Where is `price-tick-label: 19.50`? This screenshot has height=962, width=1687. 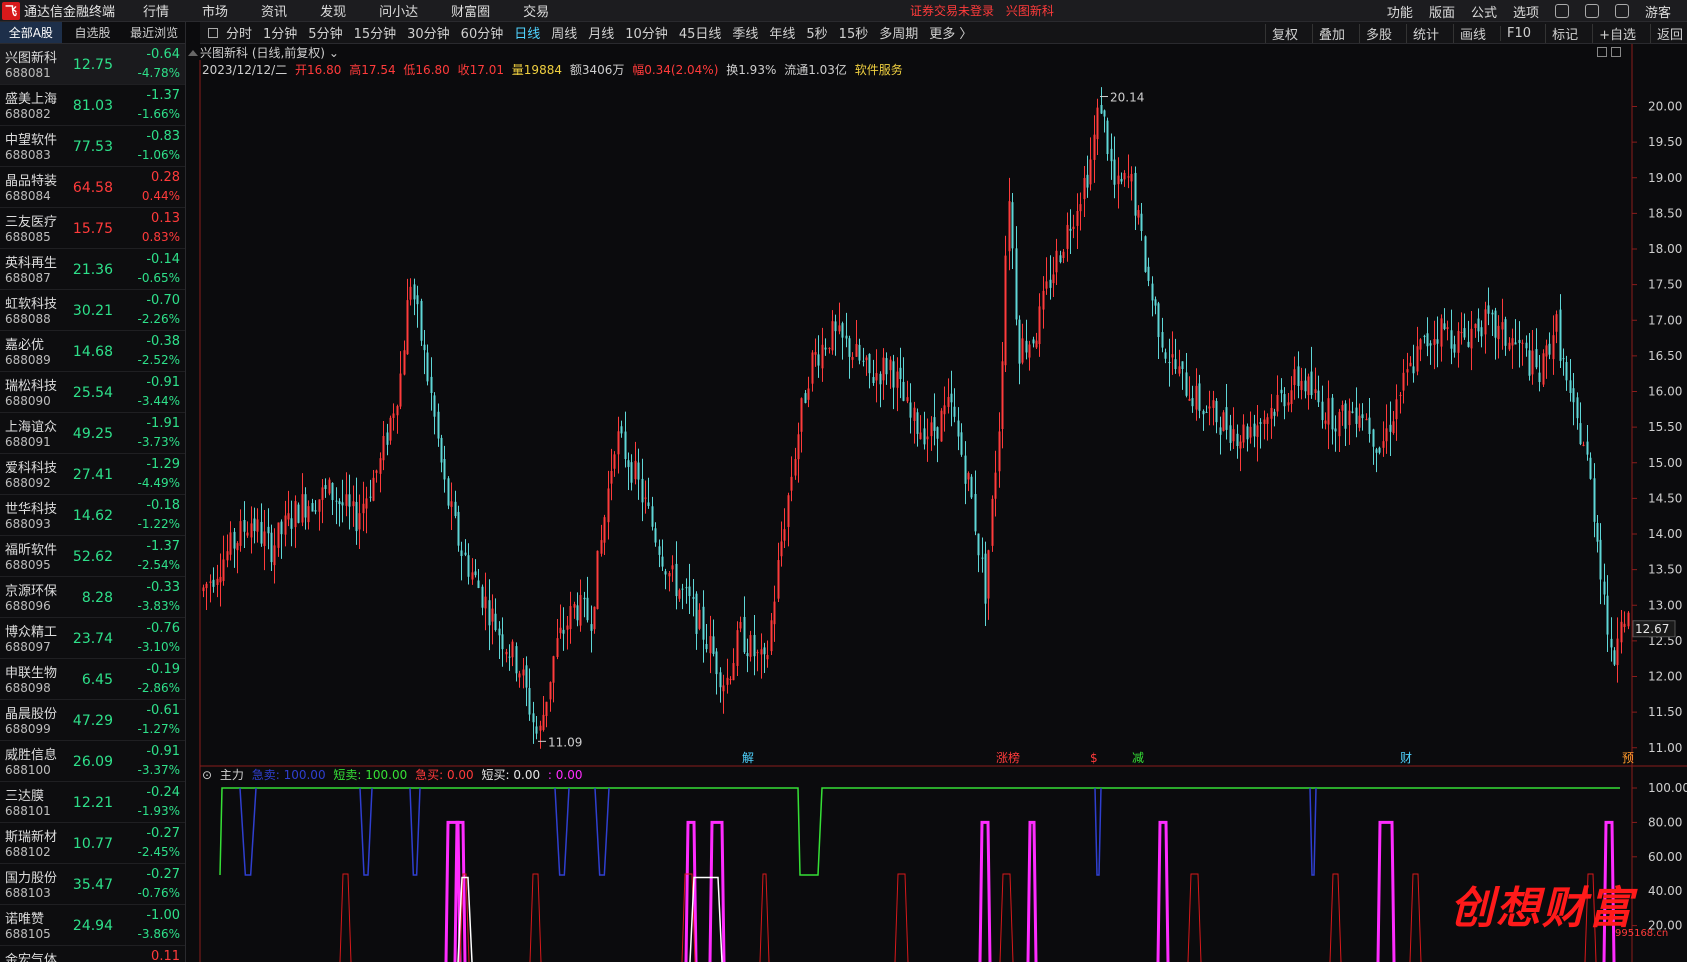
price-tick-label: 19.50 is located at coordinates (1665, 142).